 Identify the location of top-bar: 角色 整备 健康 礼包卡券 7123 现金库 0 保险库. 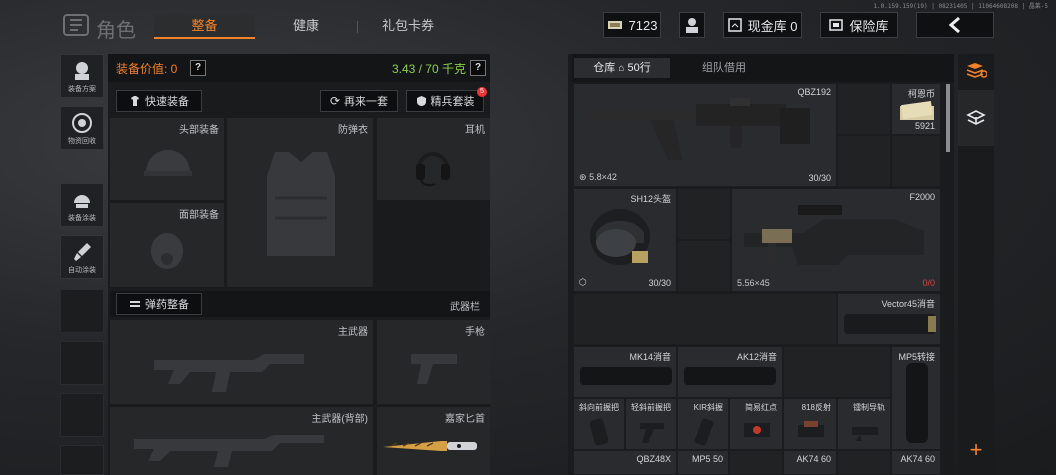
(528, 25).